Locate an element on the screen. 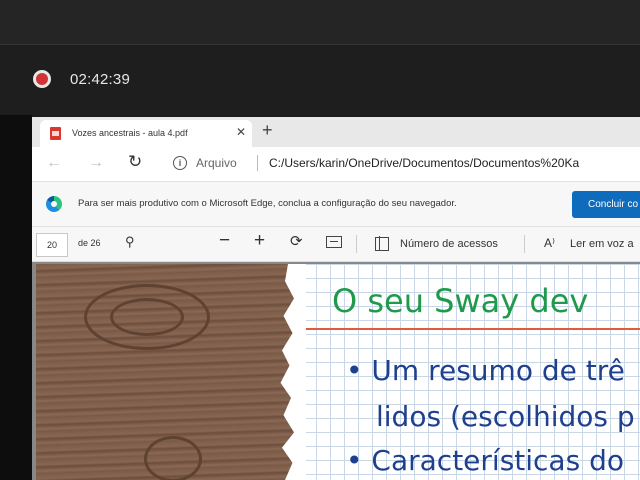  fit-page-icon is located at coordinates (334, 242).